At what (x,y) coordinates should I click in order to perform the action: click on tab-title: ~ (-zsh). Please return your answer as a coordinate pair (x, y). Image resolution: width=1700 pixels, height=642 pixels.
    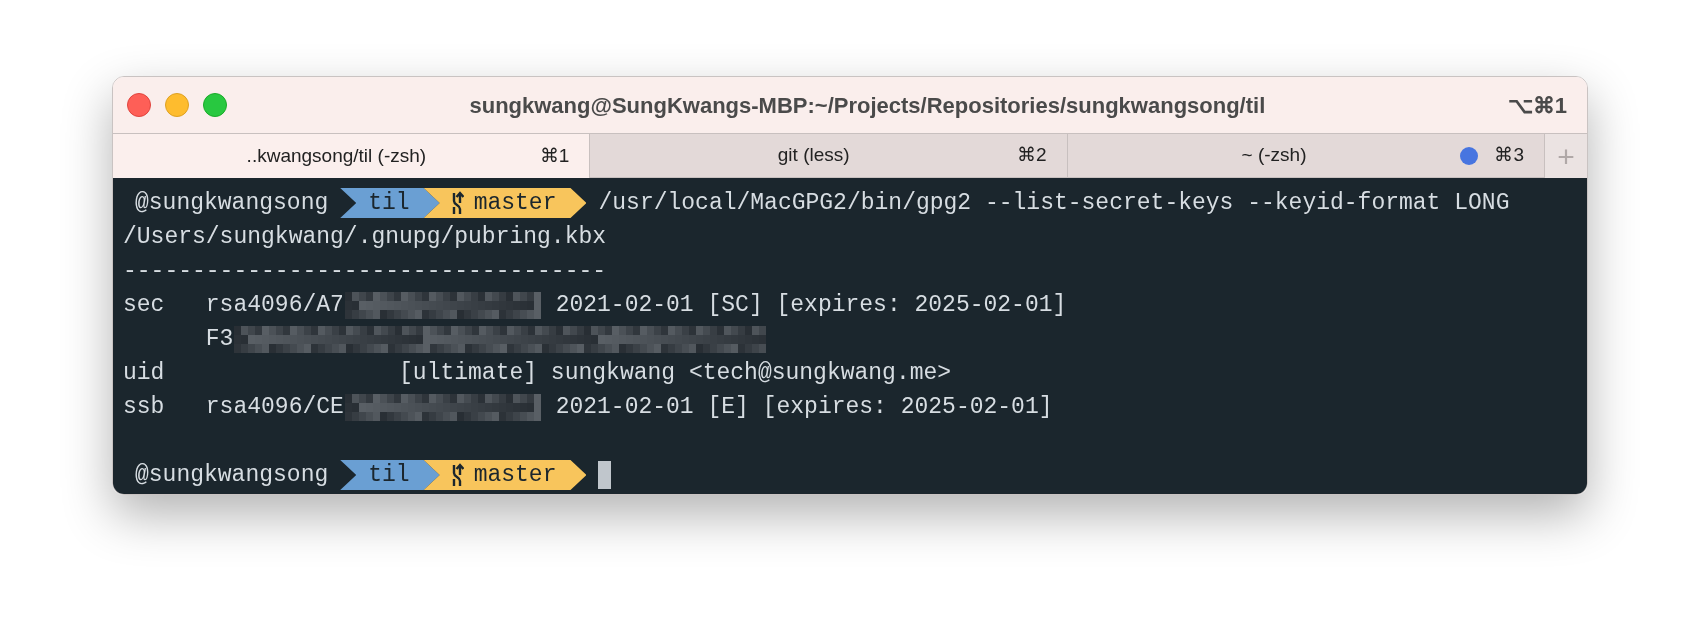
    Looking at the image, I should click on (1274, 155).